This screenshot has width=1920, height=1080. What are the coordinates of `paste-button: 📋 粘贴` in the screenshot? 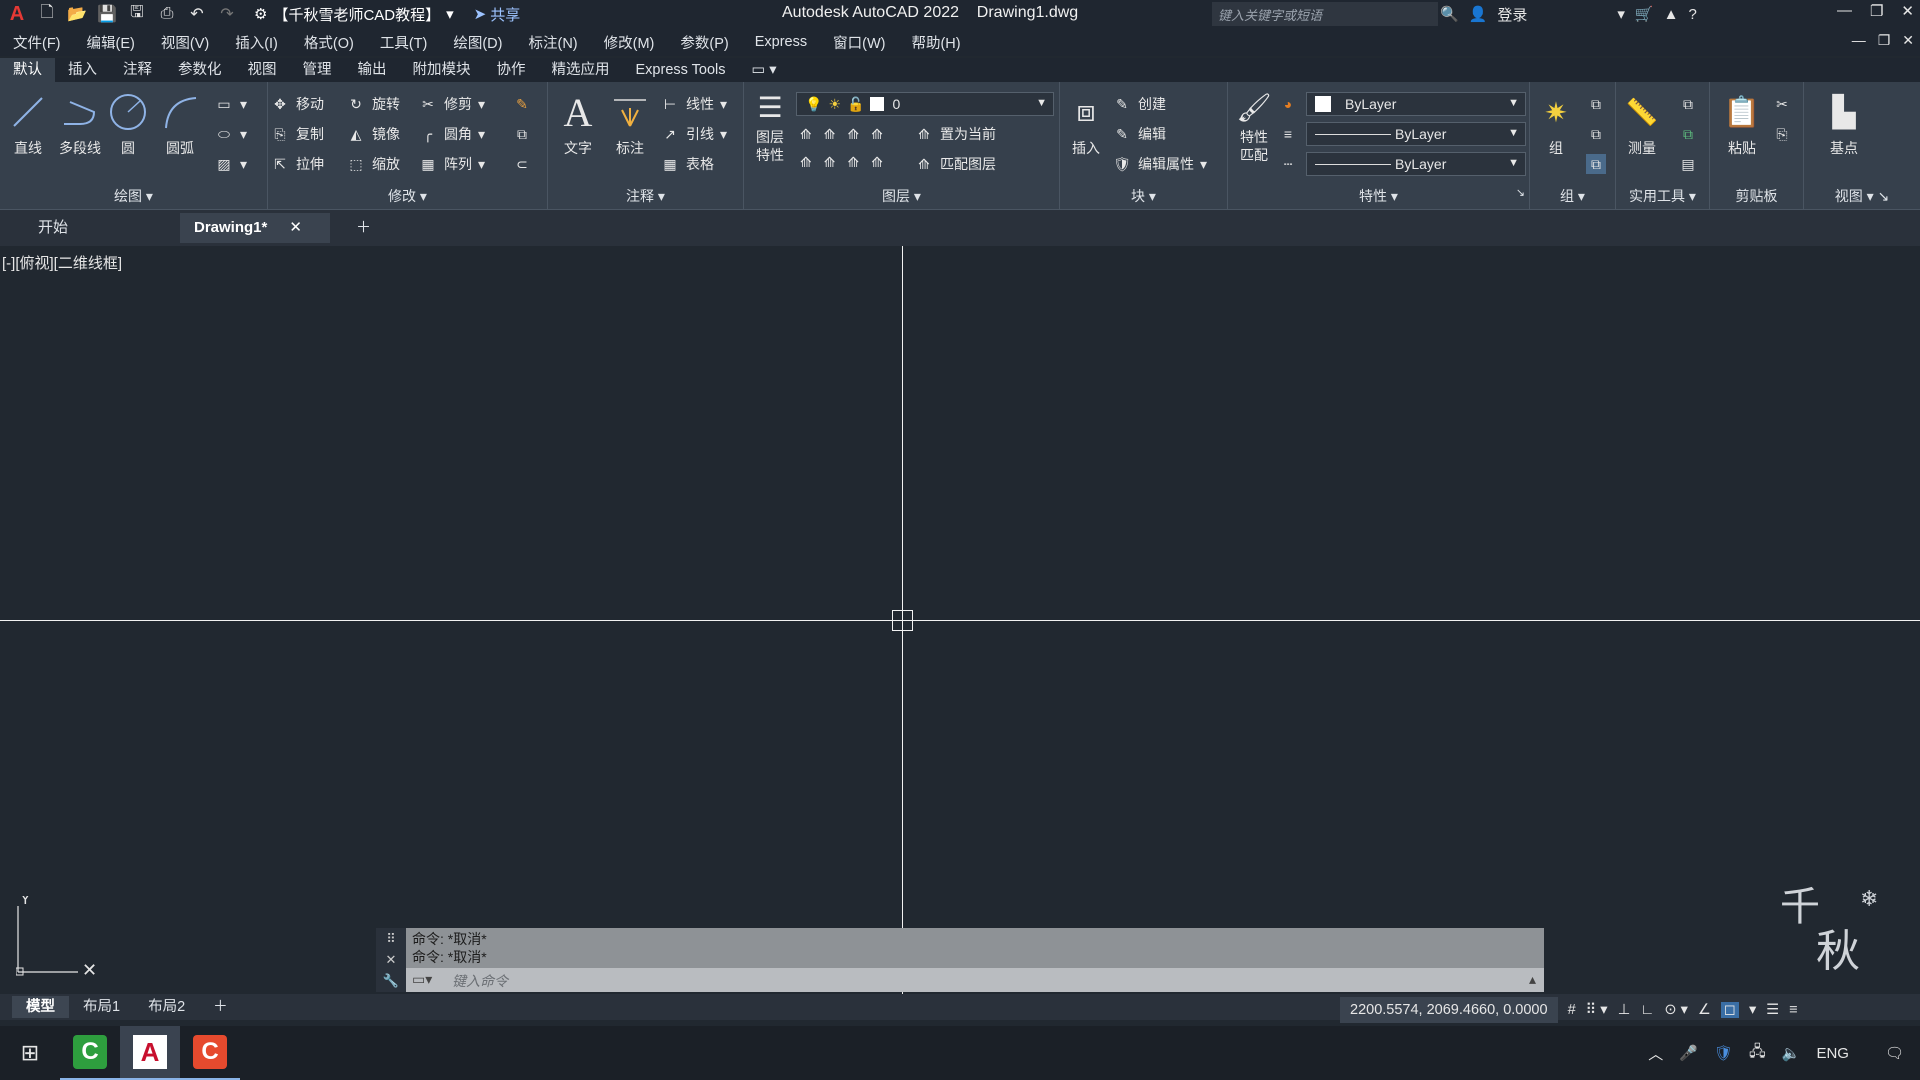 It's located at (1742, 125).